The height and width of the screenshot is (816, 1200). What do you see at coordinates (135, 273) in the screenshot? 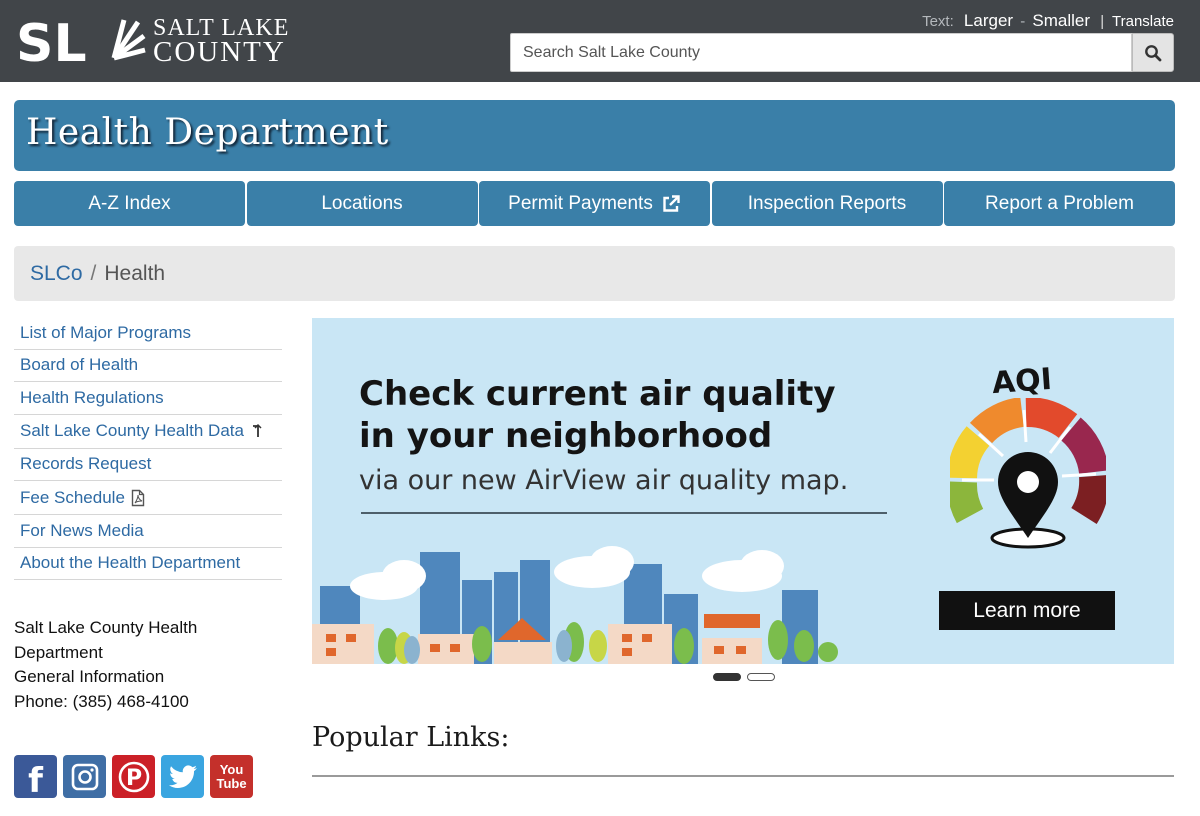
I see `breadcrumb-current: Health` at bounding box center [135, 273].